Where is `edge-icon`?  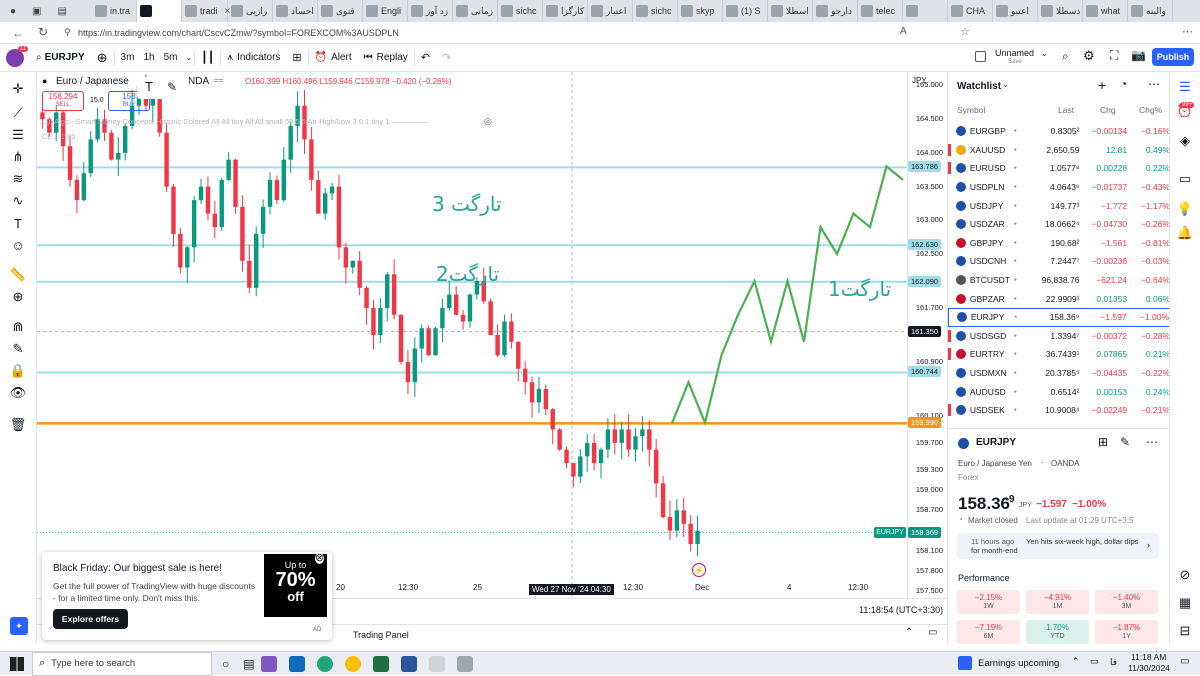 edge-icon is located at coordinates (324, 663).